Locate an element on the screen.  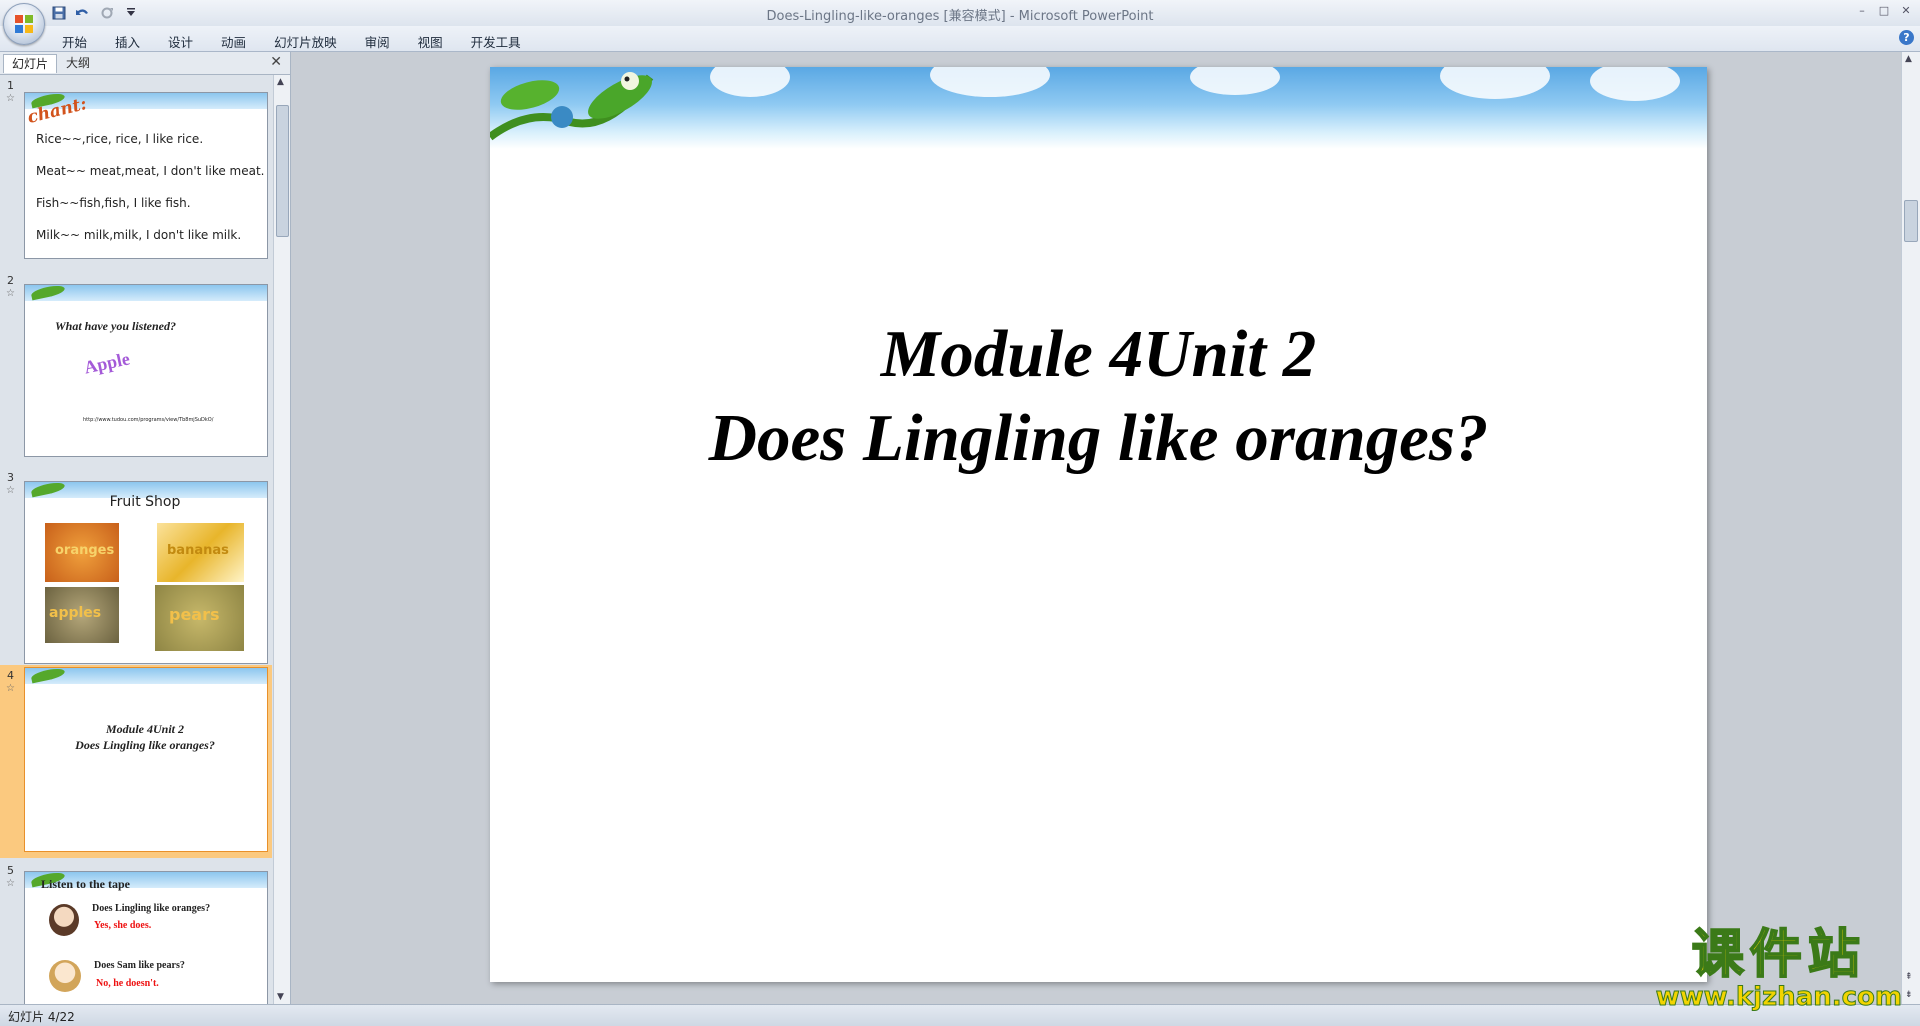
word-art: Apple is located at coordinates (107, 363).